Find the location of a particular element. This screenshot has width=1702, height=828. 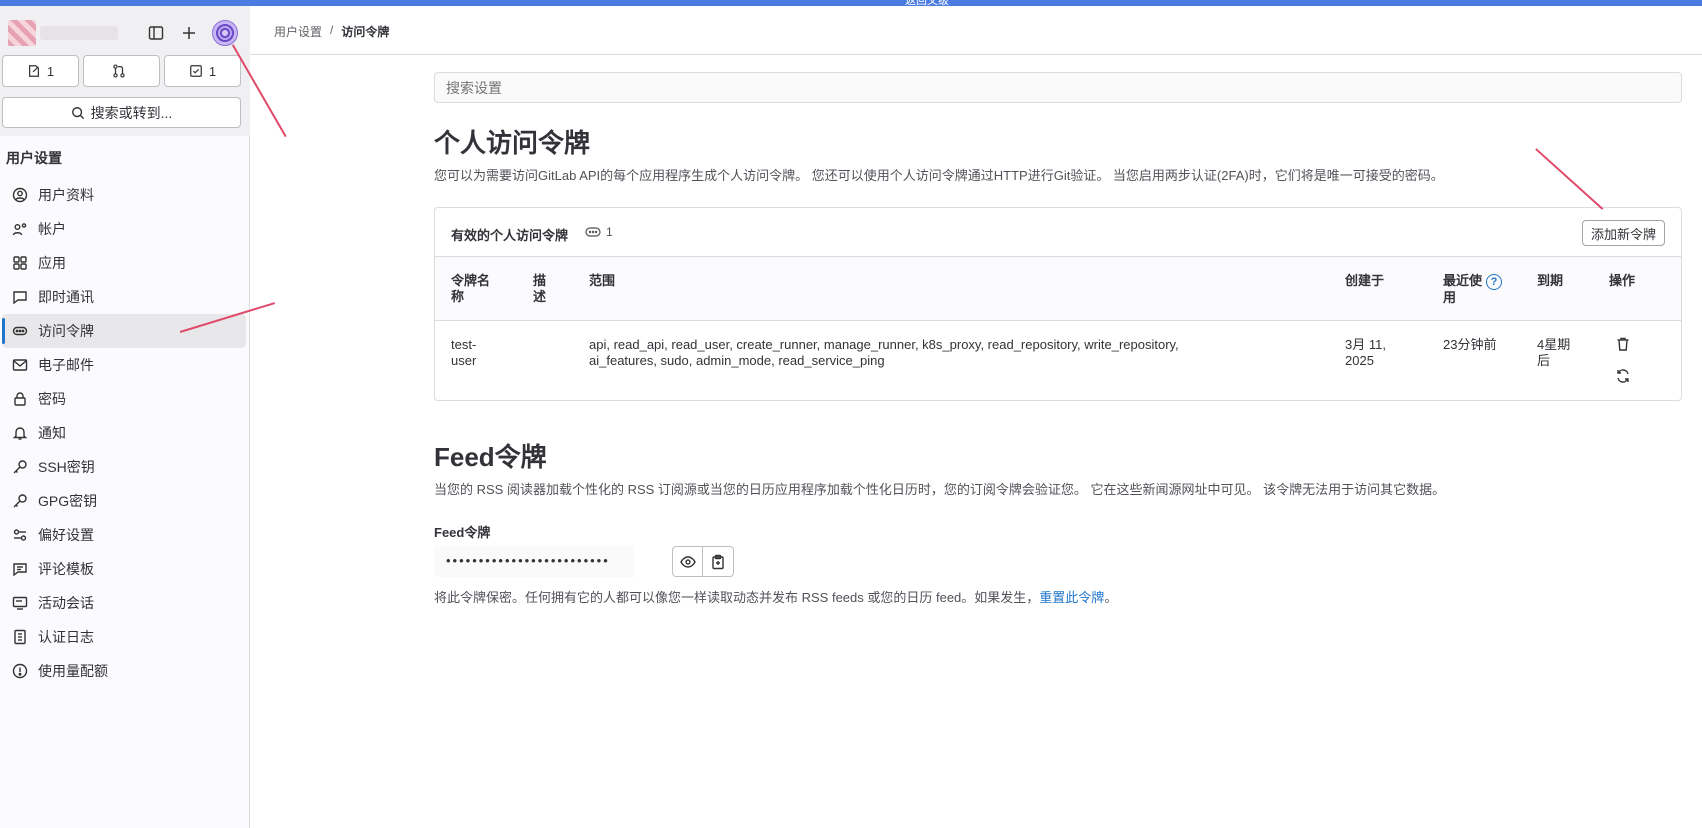

todo-icon is located at coordinates (196, 71).